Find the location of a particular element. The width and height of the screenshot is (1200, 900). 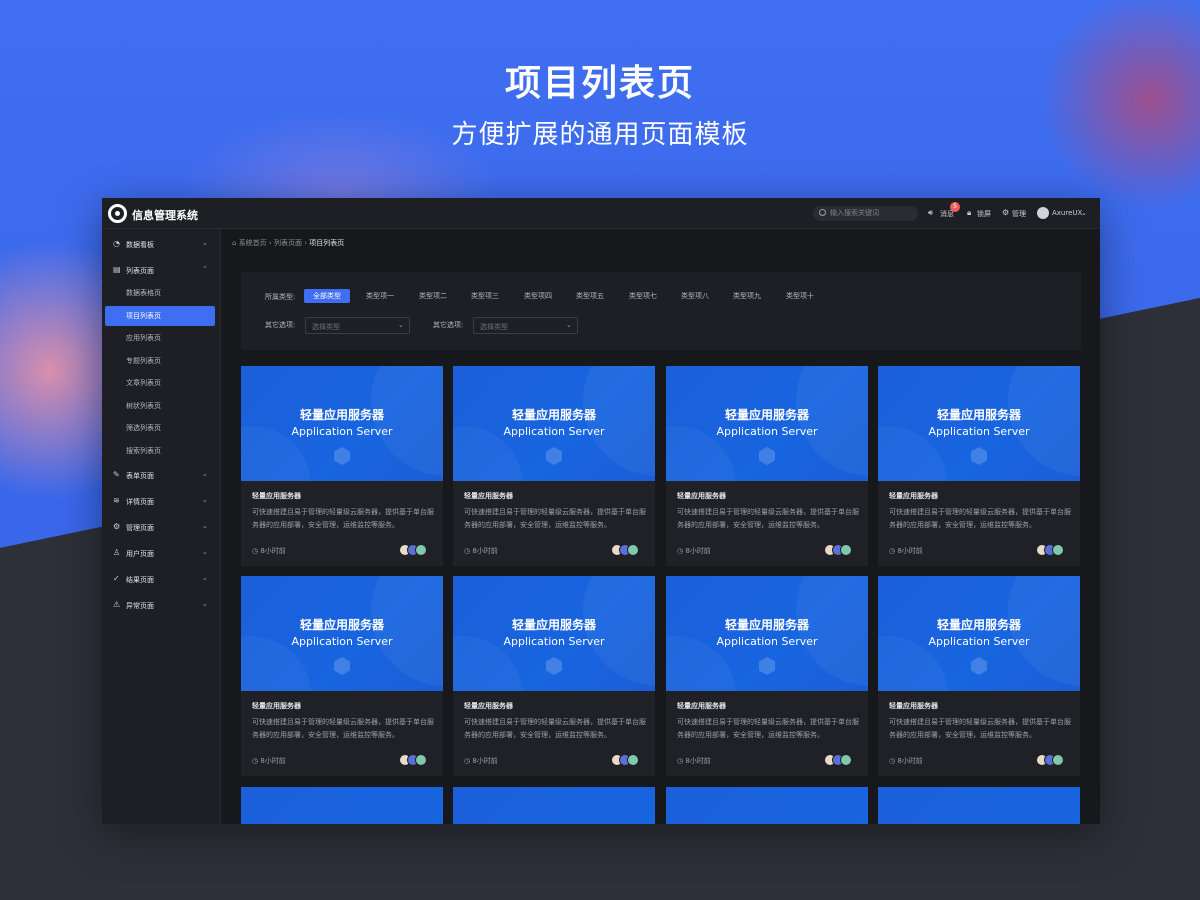

type-tag-1: 类型项一 is located at coordinates (380, 296).